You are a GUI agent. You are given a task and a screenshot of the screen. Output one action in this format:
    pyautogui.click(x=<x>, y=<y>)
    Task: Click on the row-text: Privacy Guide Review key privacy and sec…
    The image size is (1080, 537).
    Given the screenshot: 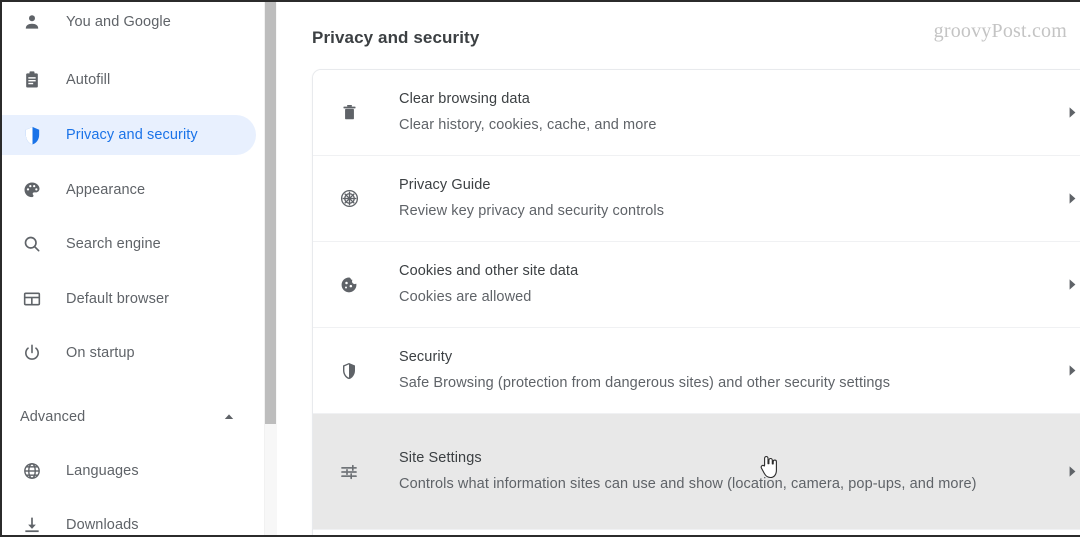 What is the action you would take?
    pyautogui.click(x=730, y=199)
    